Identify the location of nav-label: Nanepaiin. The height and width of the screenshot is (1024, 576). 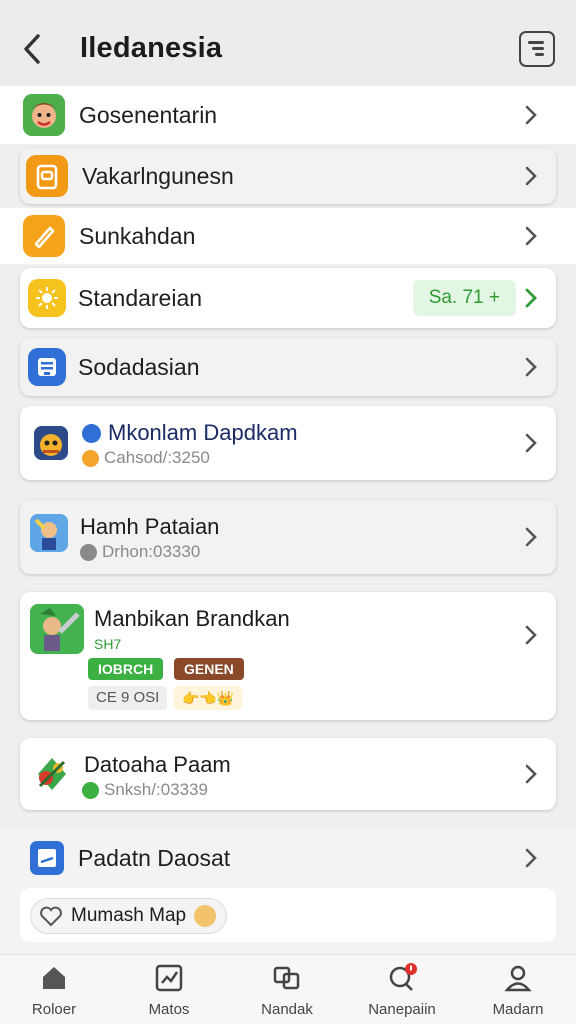
(402, 1009).